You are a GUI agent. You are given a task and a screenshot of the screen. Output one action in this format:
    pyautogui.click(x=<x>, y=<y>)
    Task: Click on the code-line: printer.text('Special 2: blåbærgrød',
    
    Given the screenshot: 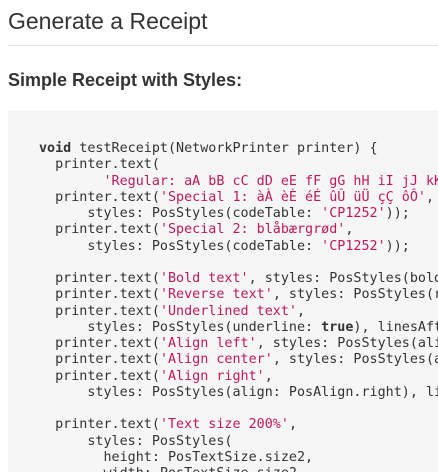 What is the action you would take?
    pyautogui.click(x=238, y=230)
    